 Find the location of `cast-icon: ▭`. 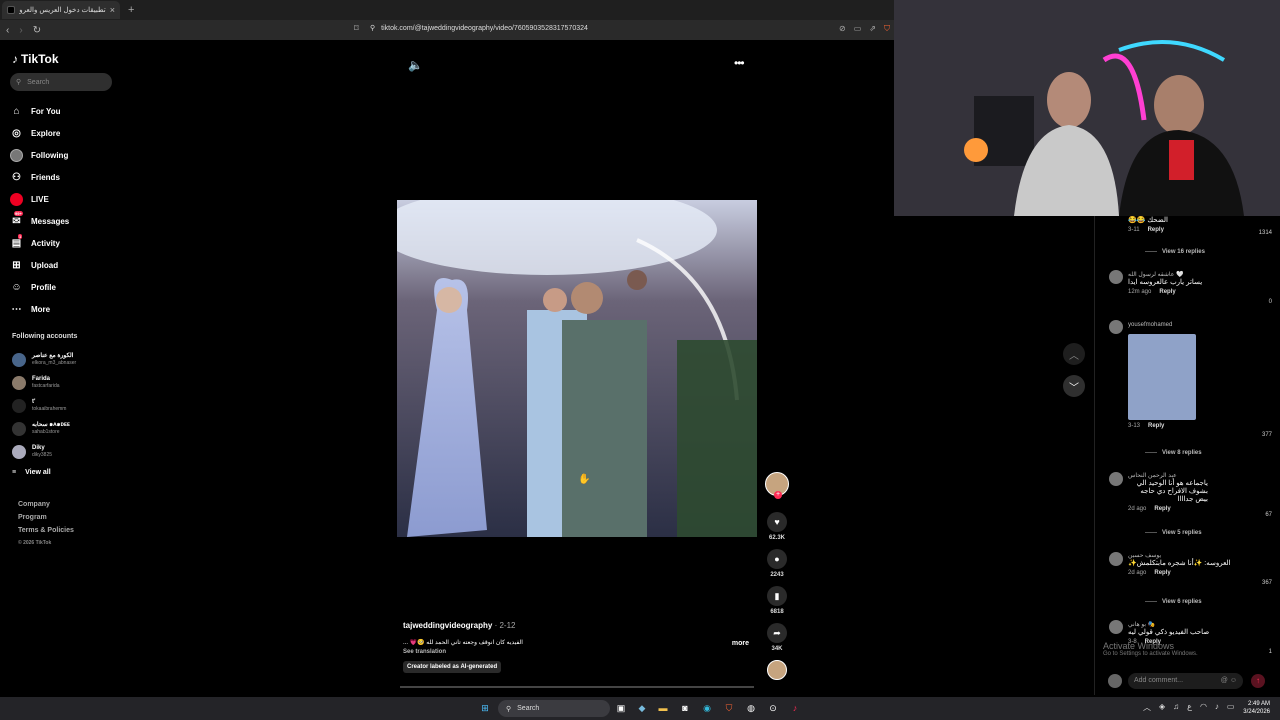

cast-icon: ▭ is located at coordinates (858, 29).